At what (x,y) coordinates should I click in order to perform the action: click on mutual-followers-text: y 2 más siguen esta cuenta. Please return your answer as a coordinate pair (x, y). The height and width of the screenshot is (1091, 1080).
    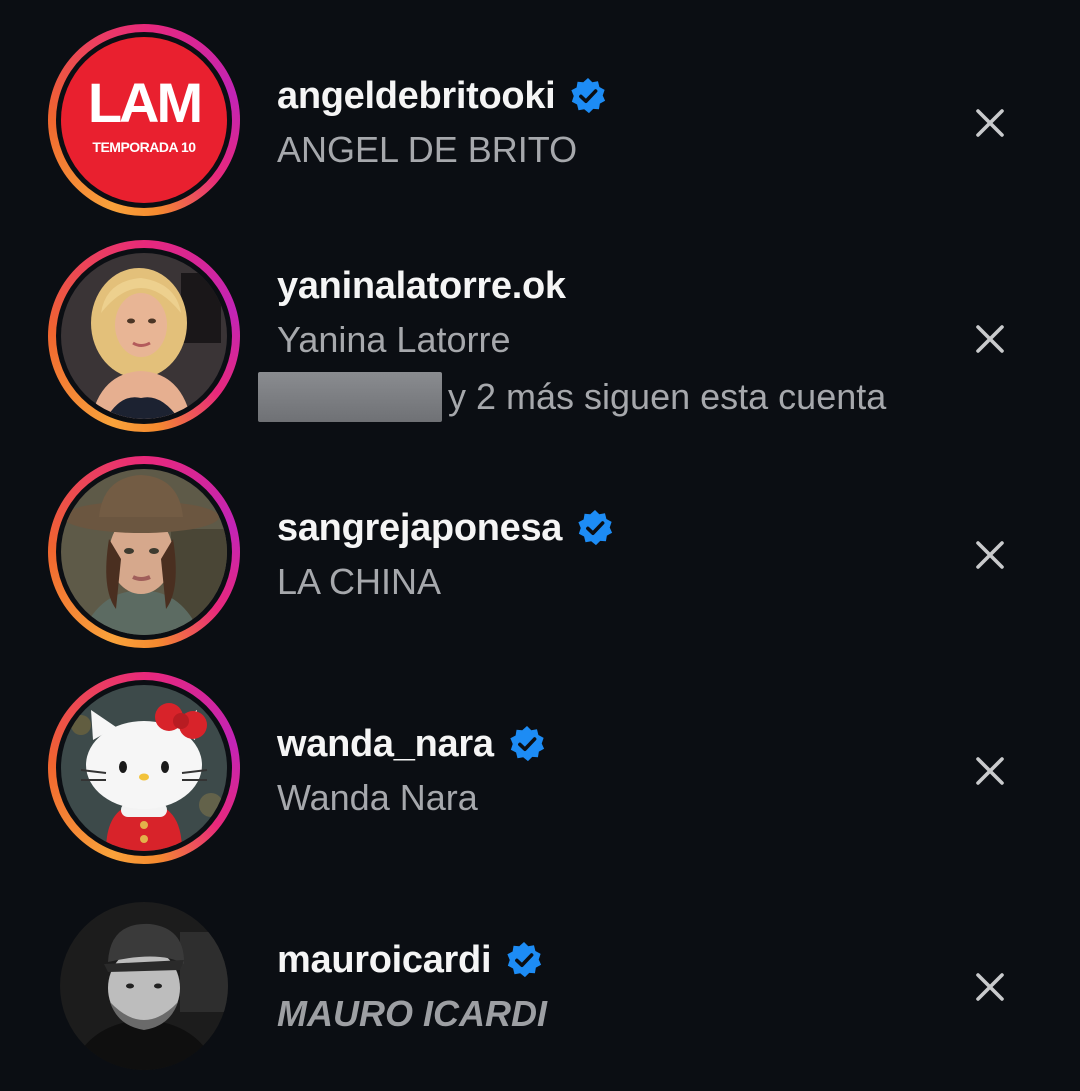
    Looking at the image, I should click on (667, 396).